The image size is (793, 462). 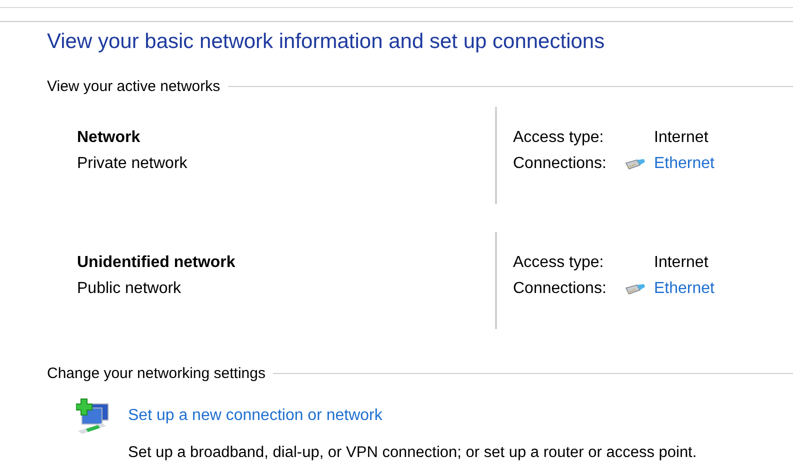 I want to click on task-link: Set up a new connection or network, so click(x=460, y=416).